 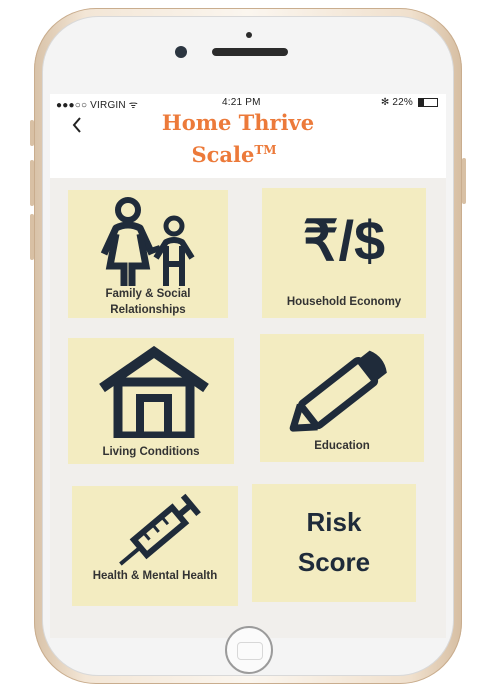 What do you see at coordinates (151, 452) in the screenshot?
I see `tile-label: Living Conditions` at bounding box center [151, 452].